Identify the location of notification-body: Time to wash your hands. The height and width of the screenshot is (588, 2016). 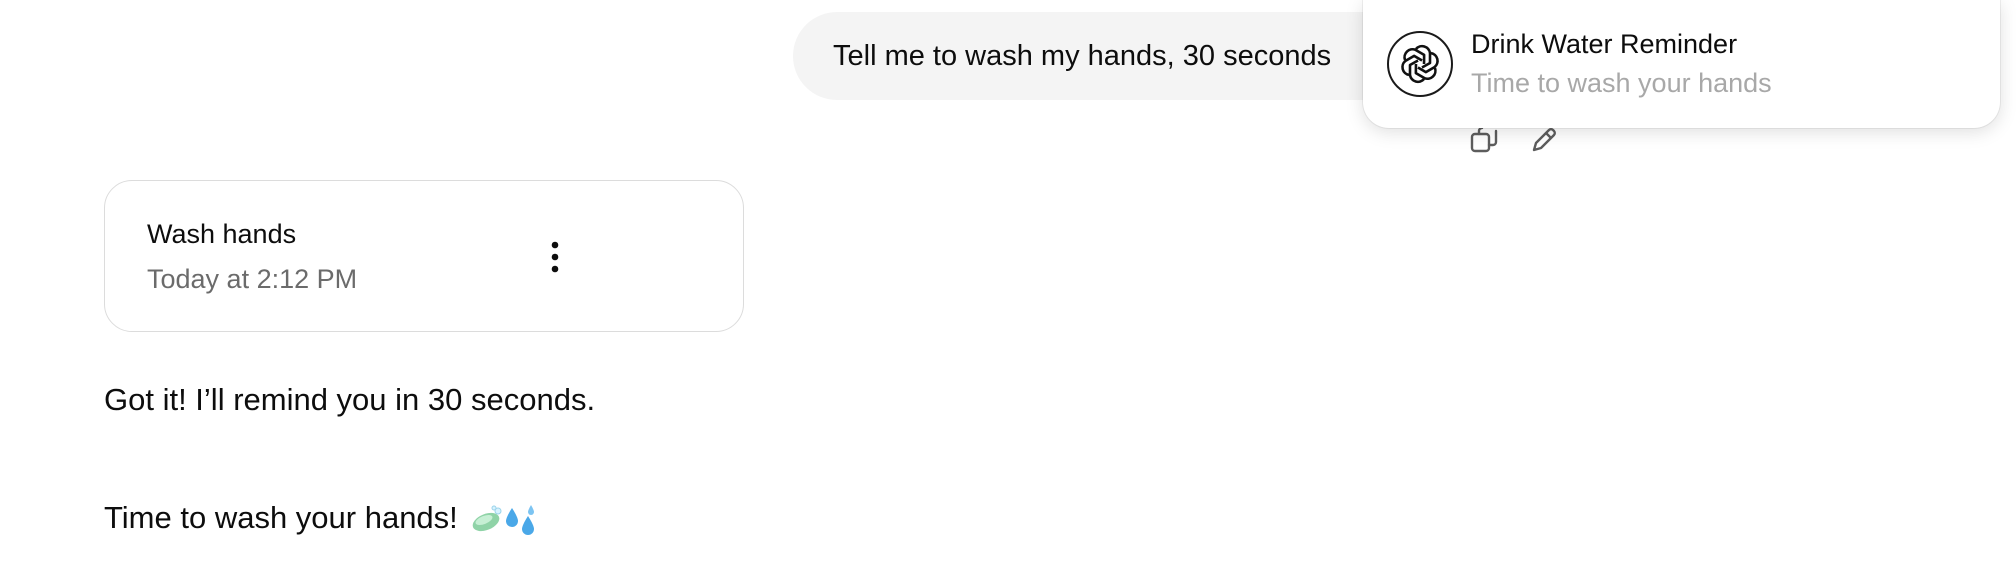
(1621, 83).